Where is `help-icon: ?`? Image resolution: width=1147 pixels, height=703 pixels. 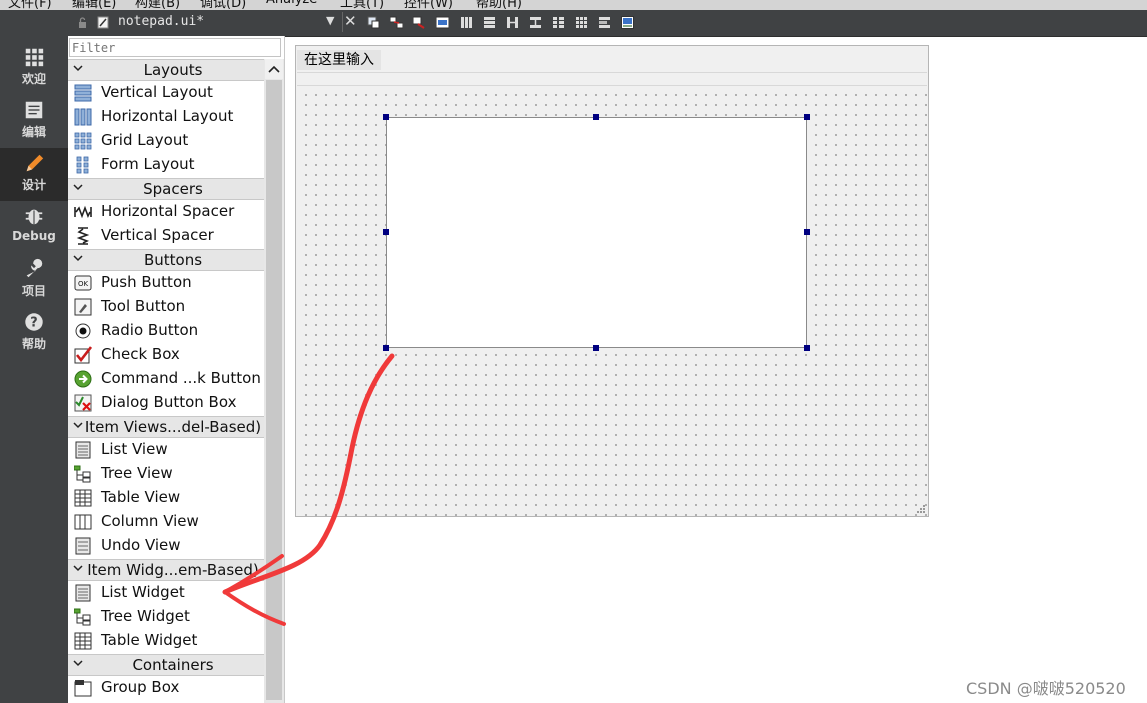
help-icon: ? is located at coordinates (34, 322).